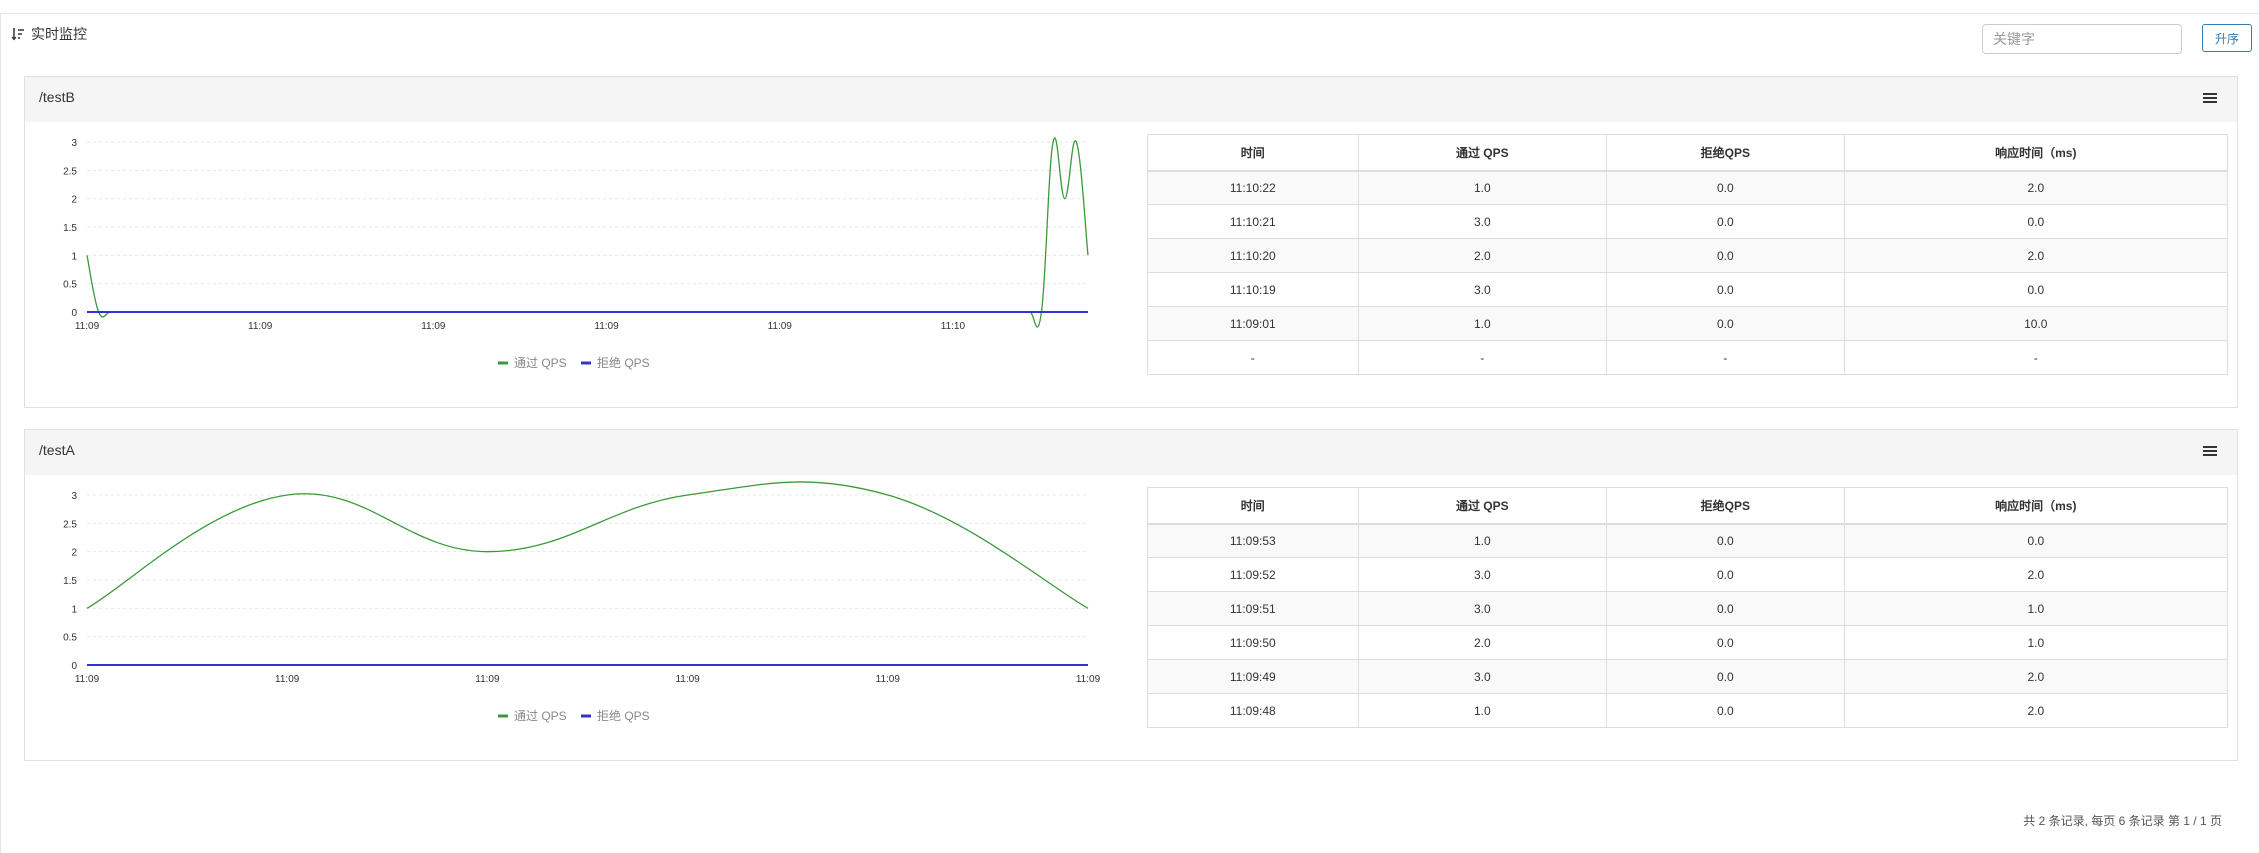 The image size is (2259, 853). Describe the element at coordinates (1253, 710) in the screenshot. I see `table-cell: 11:09:48` at that location.